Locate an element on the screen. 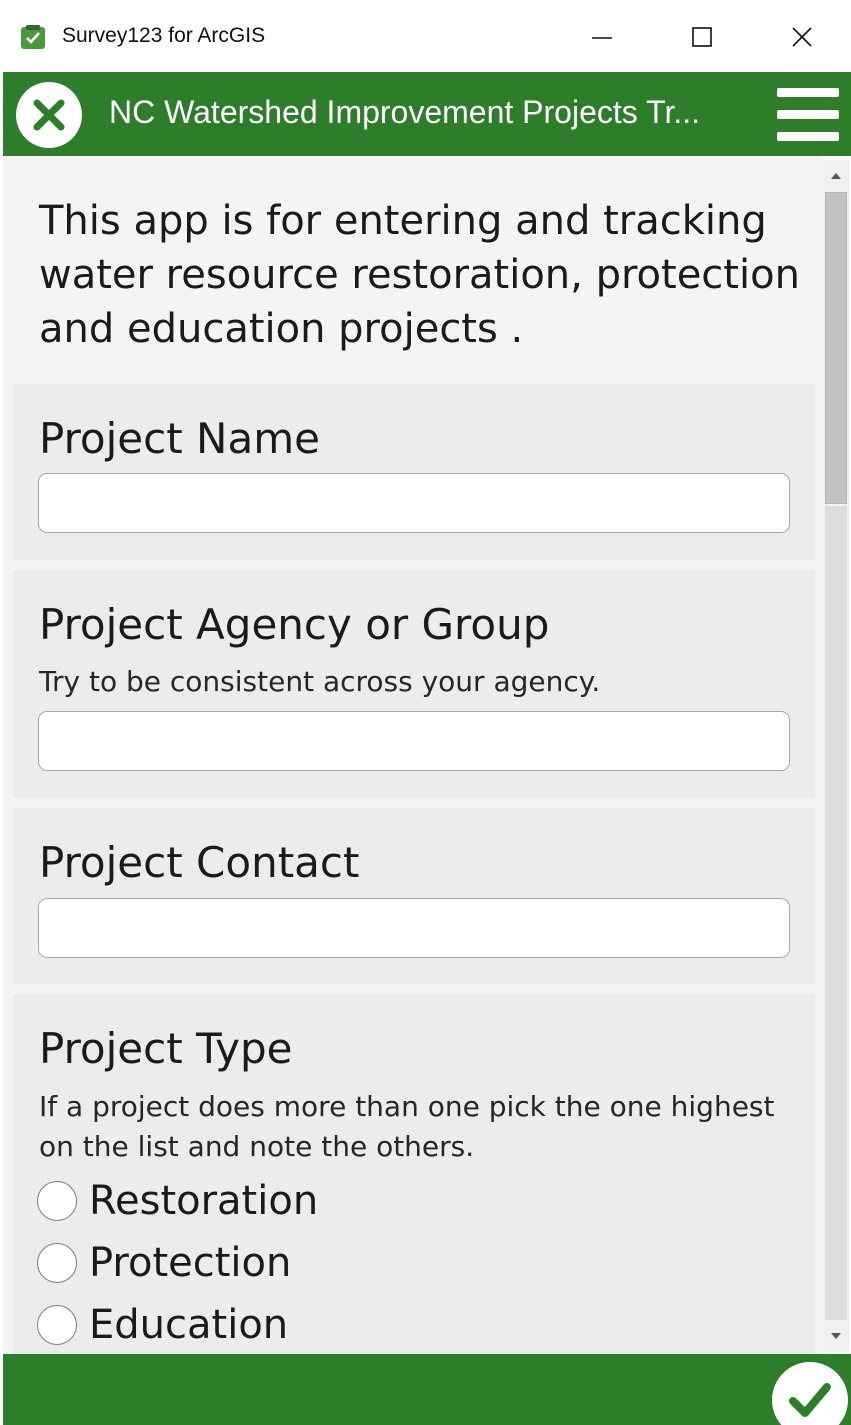 The image size is (851, 1425). project-type-label: Project Type is located at coordinates (166, 1048).